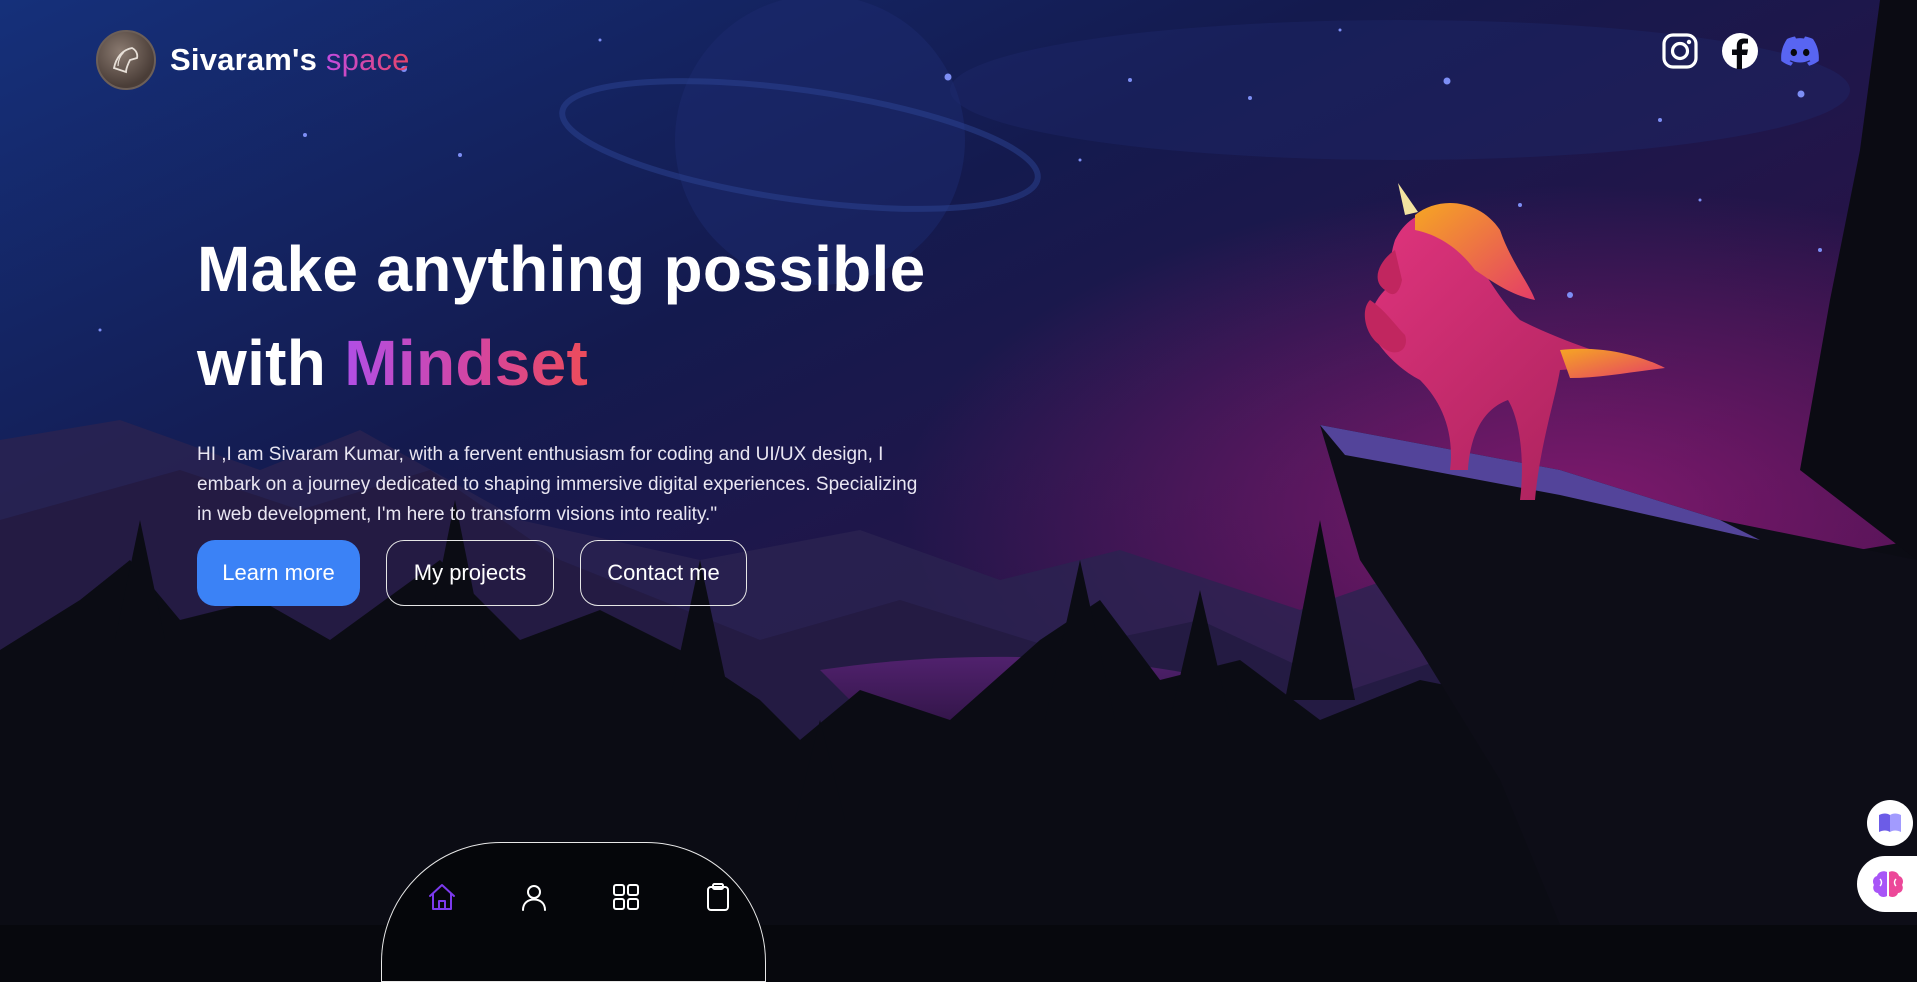 The width and height of the screenshot is (1917, 982). I want to click on instagram-icon, so click(1680, 51).